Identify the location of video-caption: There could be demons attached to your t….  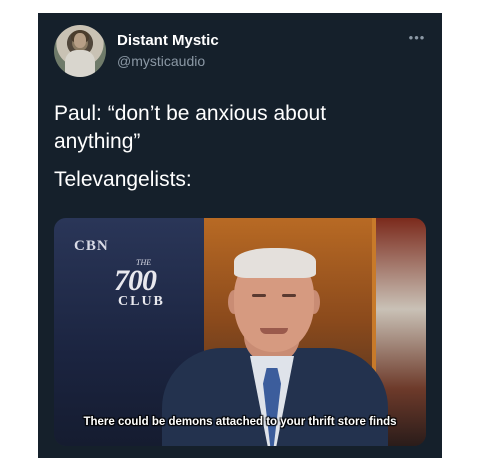
(240, 422).